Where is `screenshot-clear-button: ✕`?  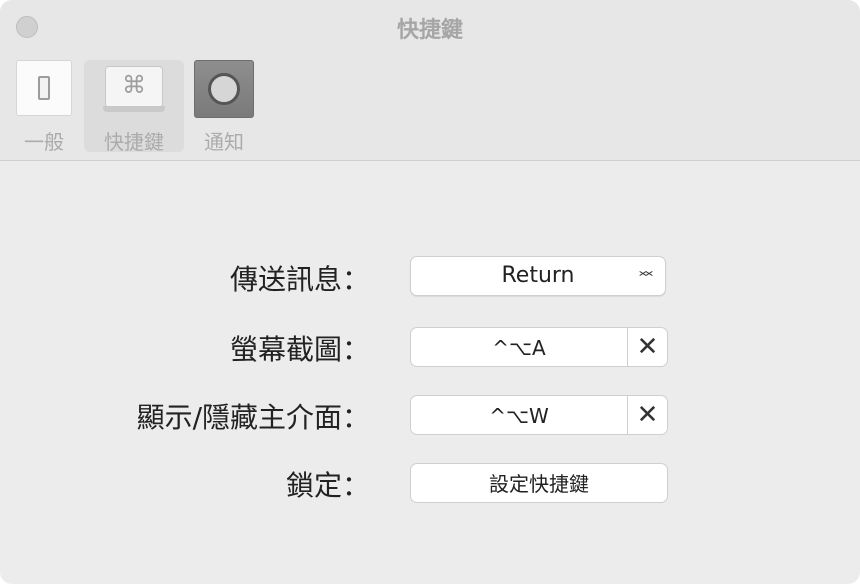
screenshot-clear-button: ✕ is located at coordinates (647, 347).